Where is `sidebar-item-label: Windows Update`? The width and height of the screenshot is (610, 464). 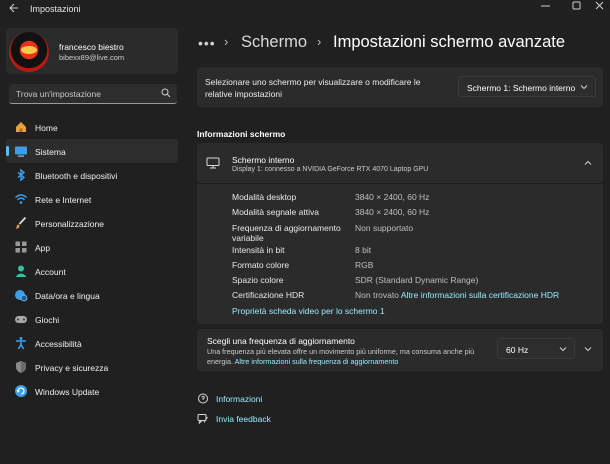
sidebar-item-label: Windows Update is located at coordinates (67, 392).